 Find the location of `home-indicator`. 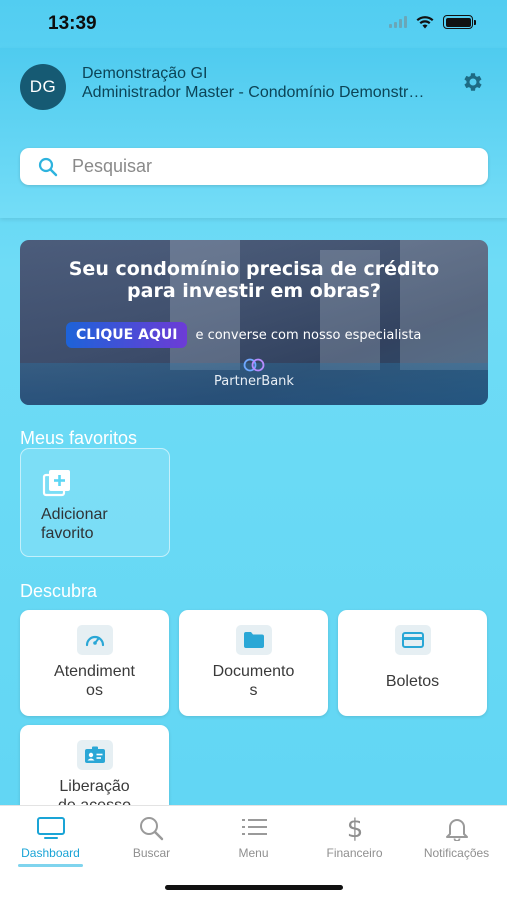

home-indicator is located at coordinates (254, 887).